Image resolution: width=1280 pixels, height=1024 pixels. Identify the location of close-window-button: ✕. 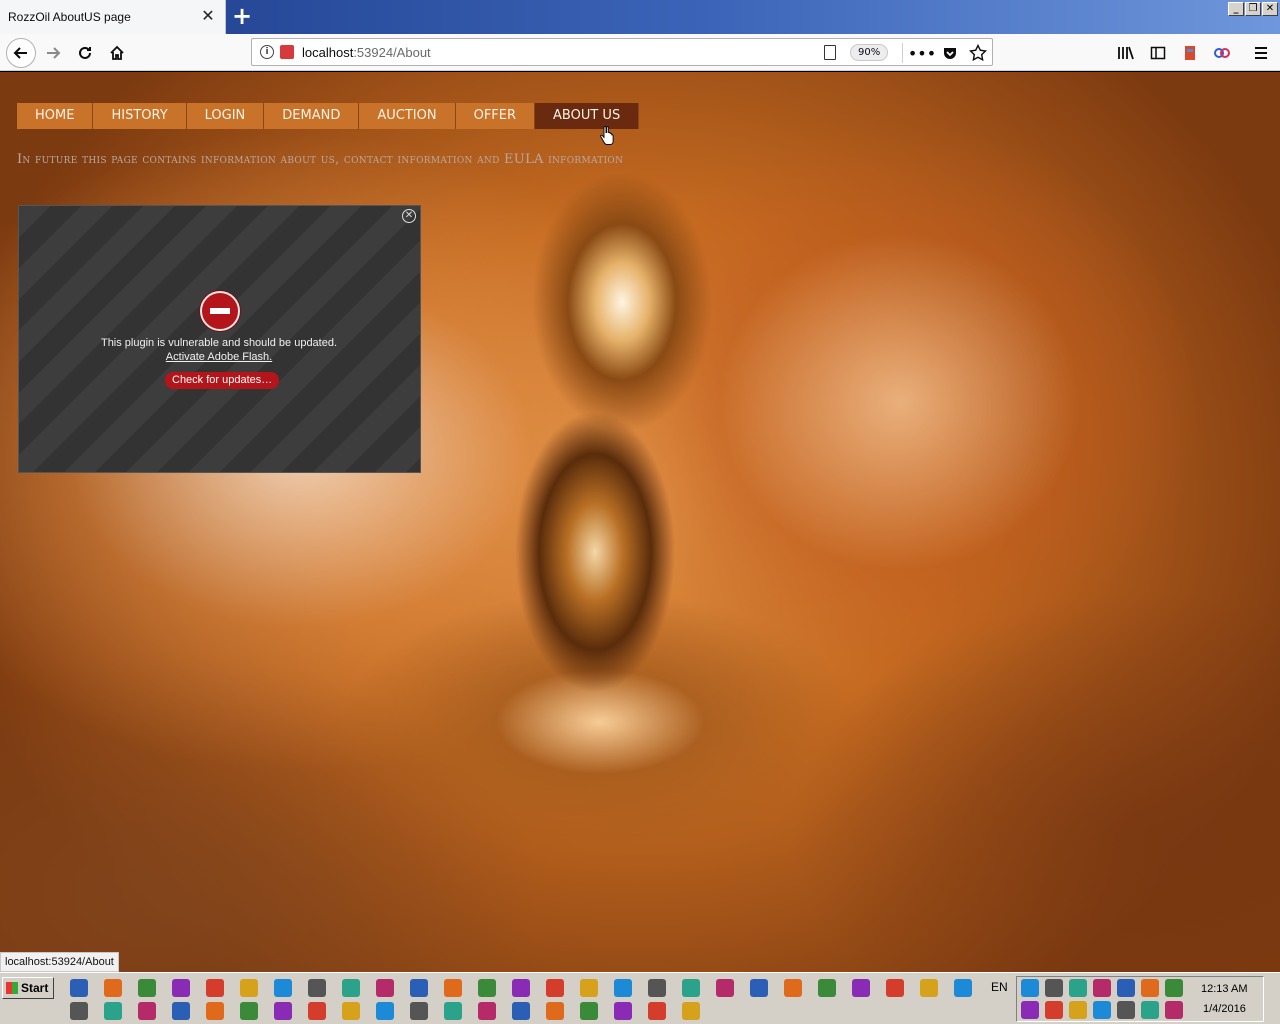
(1270, 9).